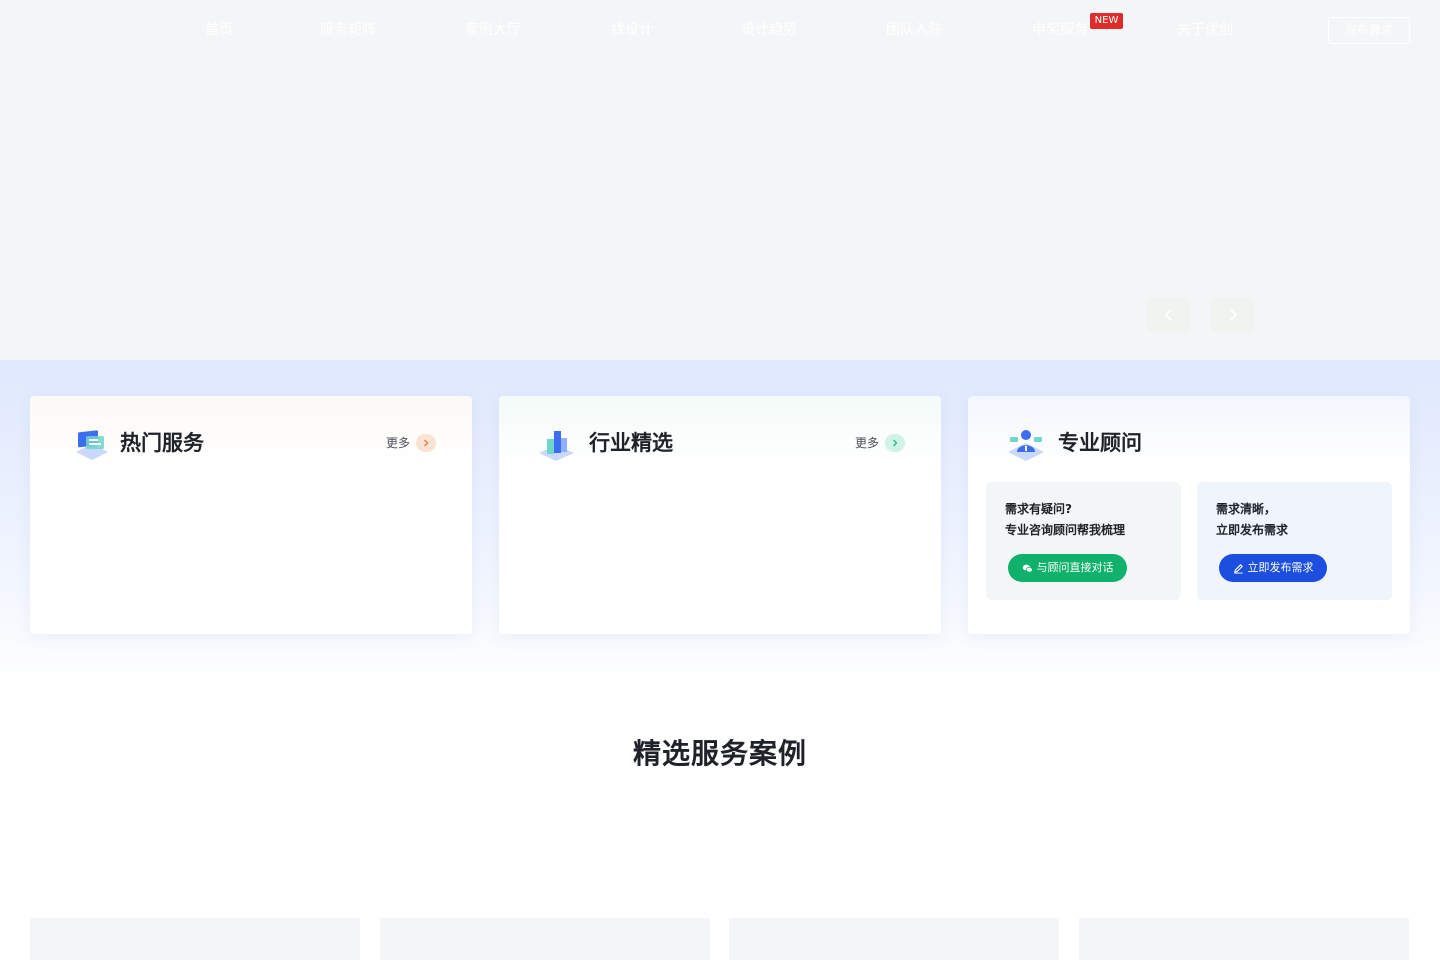 The image size is (1440, 960). What do you see at coordinates (1027, 568) in the screenshot?
I see `wechat-icon` at bounding box center [1027, 568].